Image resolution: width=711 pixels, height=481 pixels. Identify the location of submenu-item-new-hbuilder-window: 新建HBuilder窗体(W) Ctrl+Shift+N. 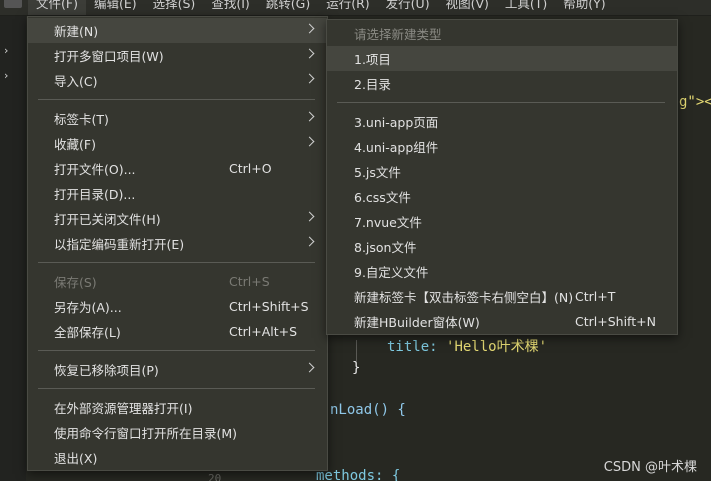
(502, 321).